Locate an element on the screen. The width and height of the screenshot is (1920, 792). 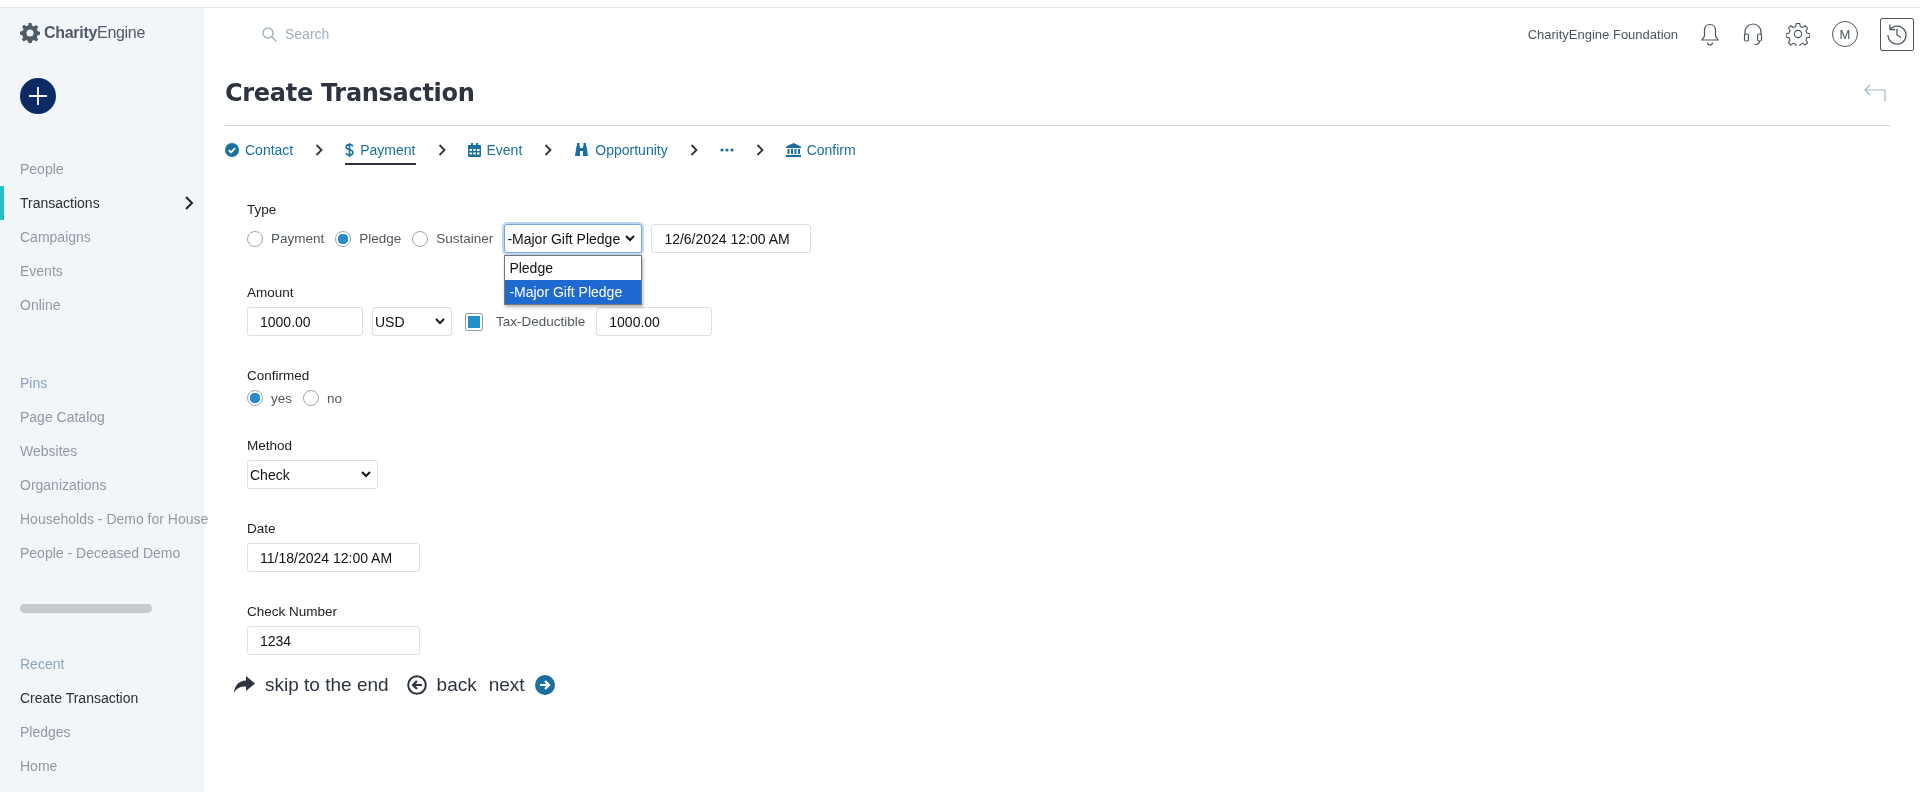
radio-option: Pledge is located at coordinates (368, 238).